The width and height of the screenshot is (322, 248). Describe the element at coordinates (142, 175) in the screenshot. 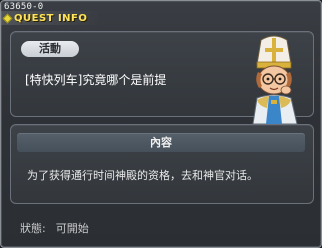

I see `content-text: 为了获得通行时间神殿的资格，去和神官对话。` at that location.